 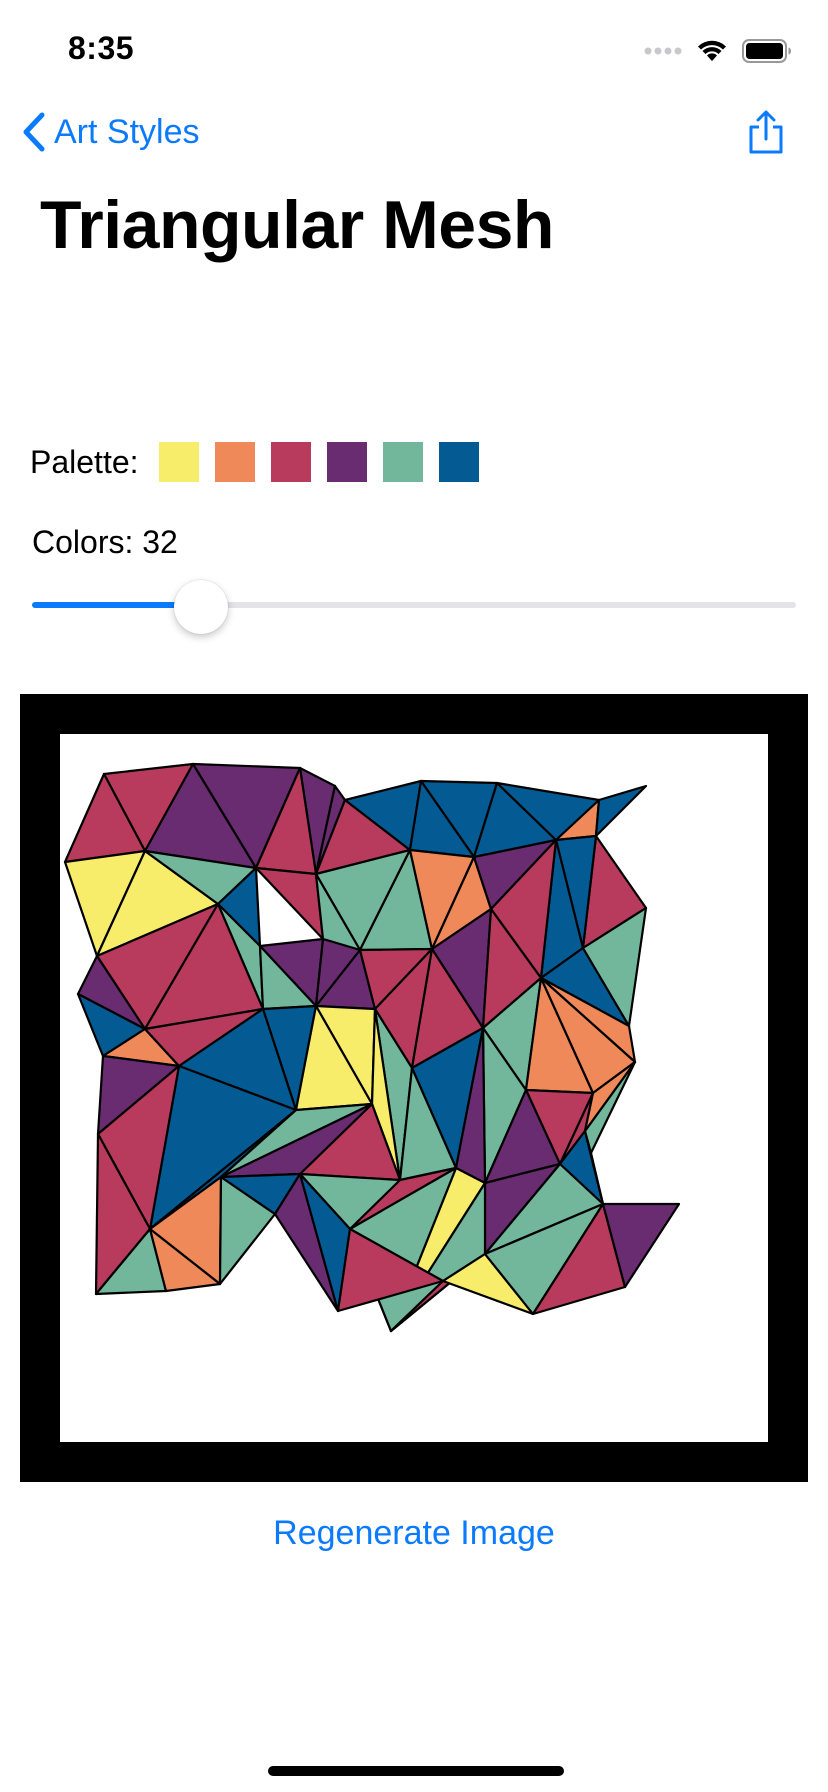 I want to click on status-icons, so click(x=718, y=51).